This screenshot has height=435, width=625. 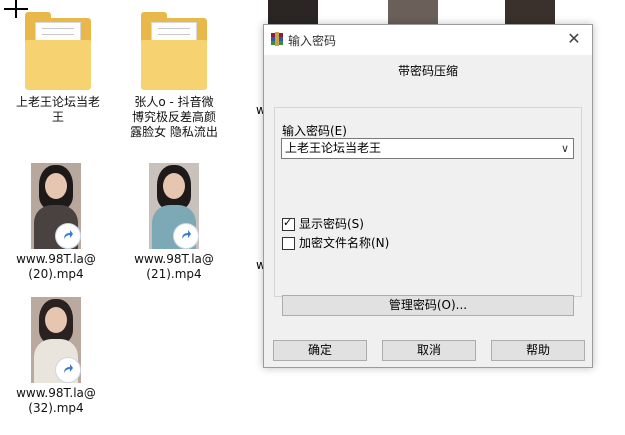 What do you see at coordinates (428, 40) in the screenshot?
I see `dialog-titlebar: 输入密码 ✕` at bounding box center [428, 40].